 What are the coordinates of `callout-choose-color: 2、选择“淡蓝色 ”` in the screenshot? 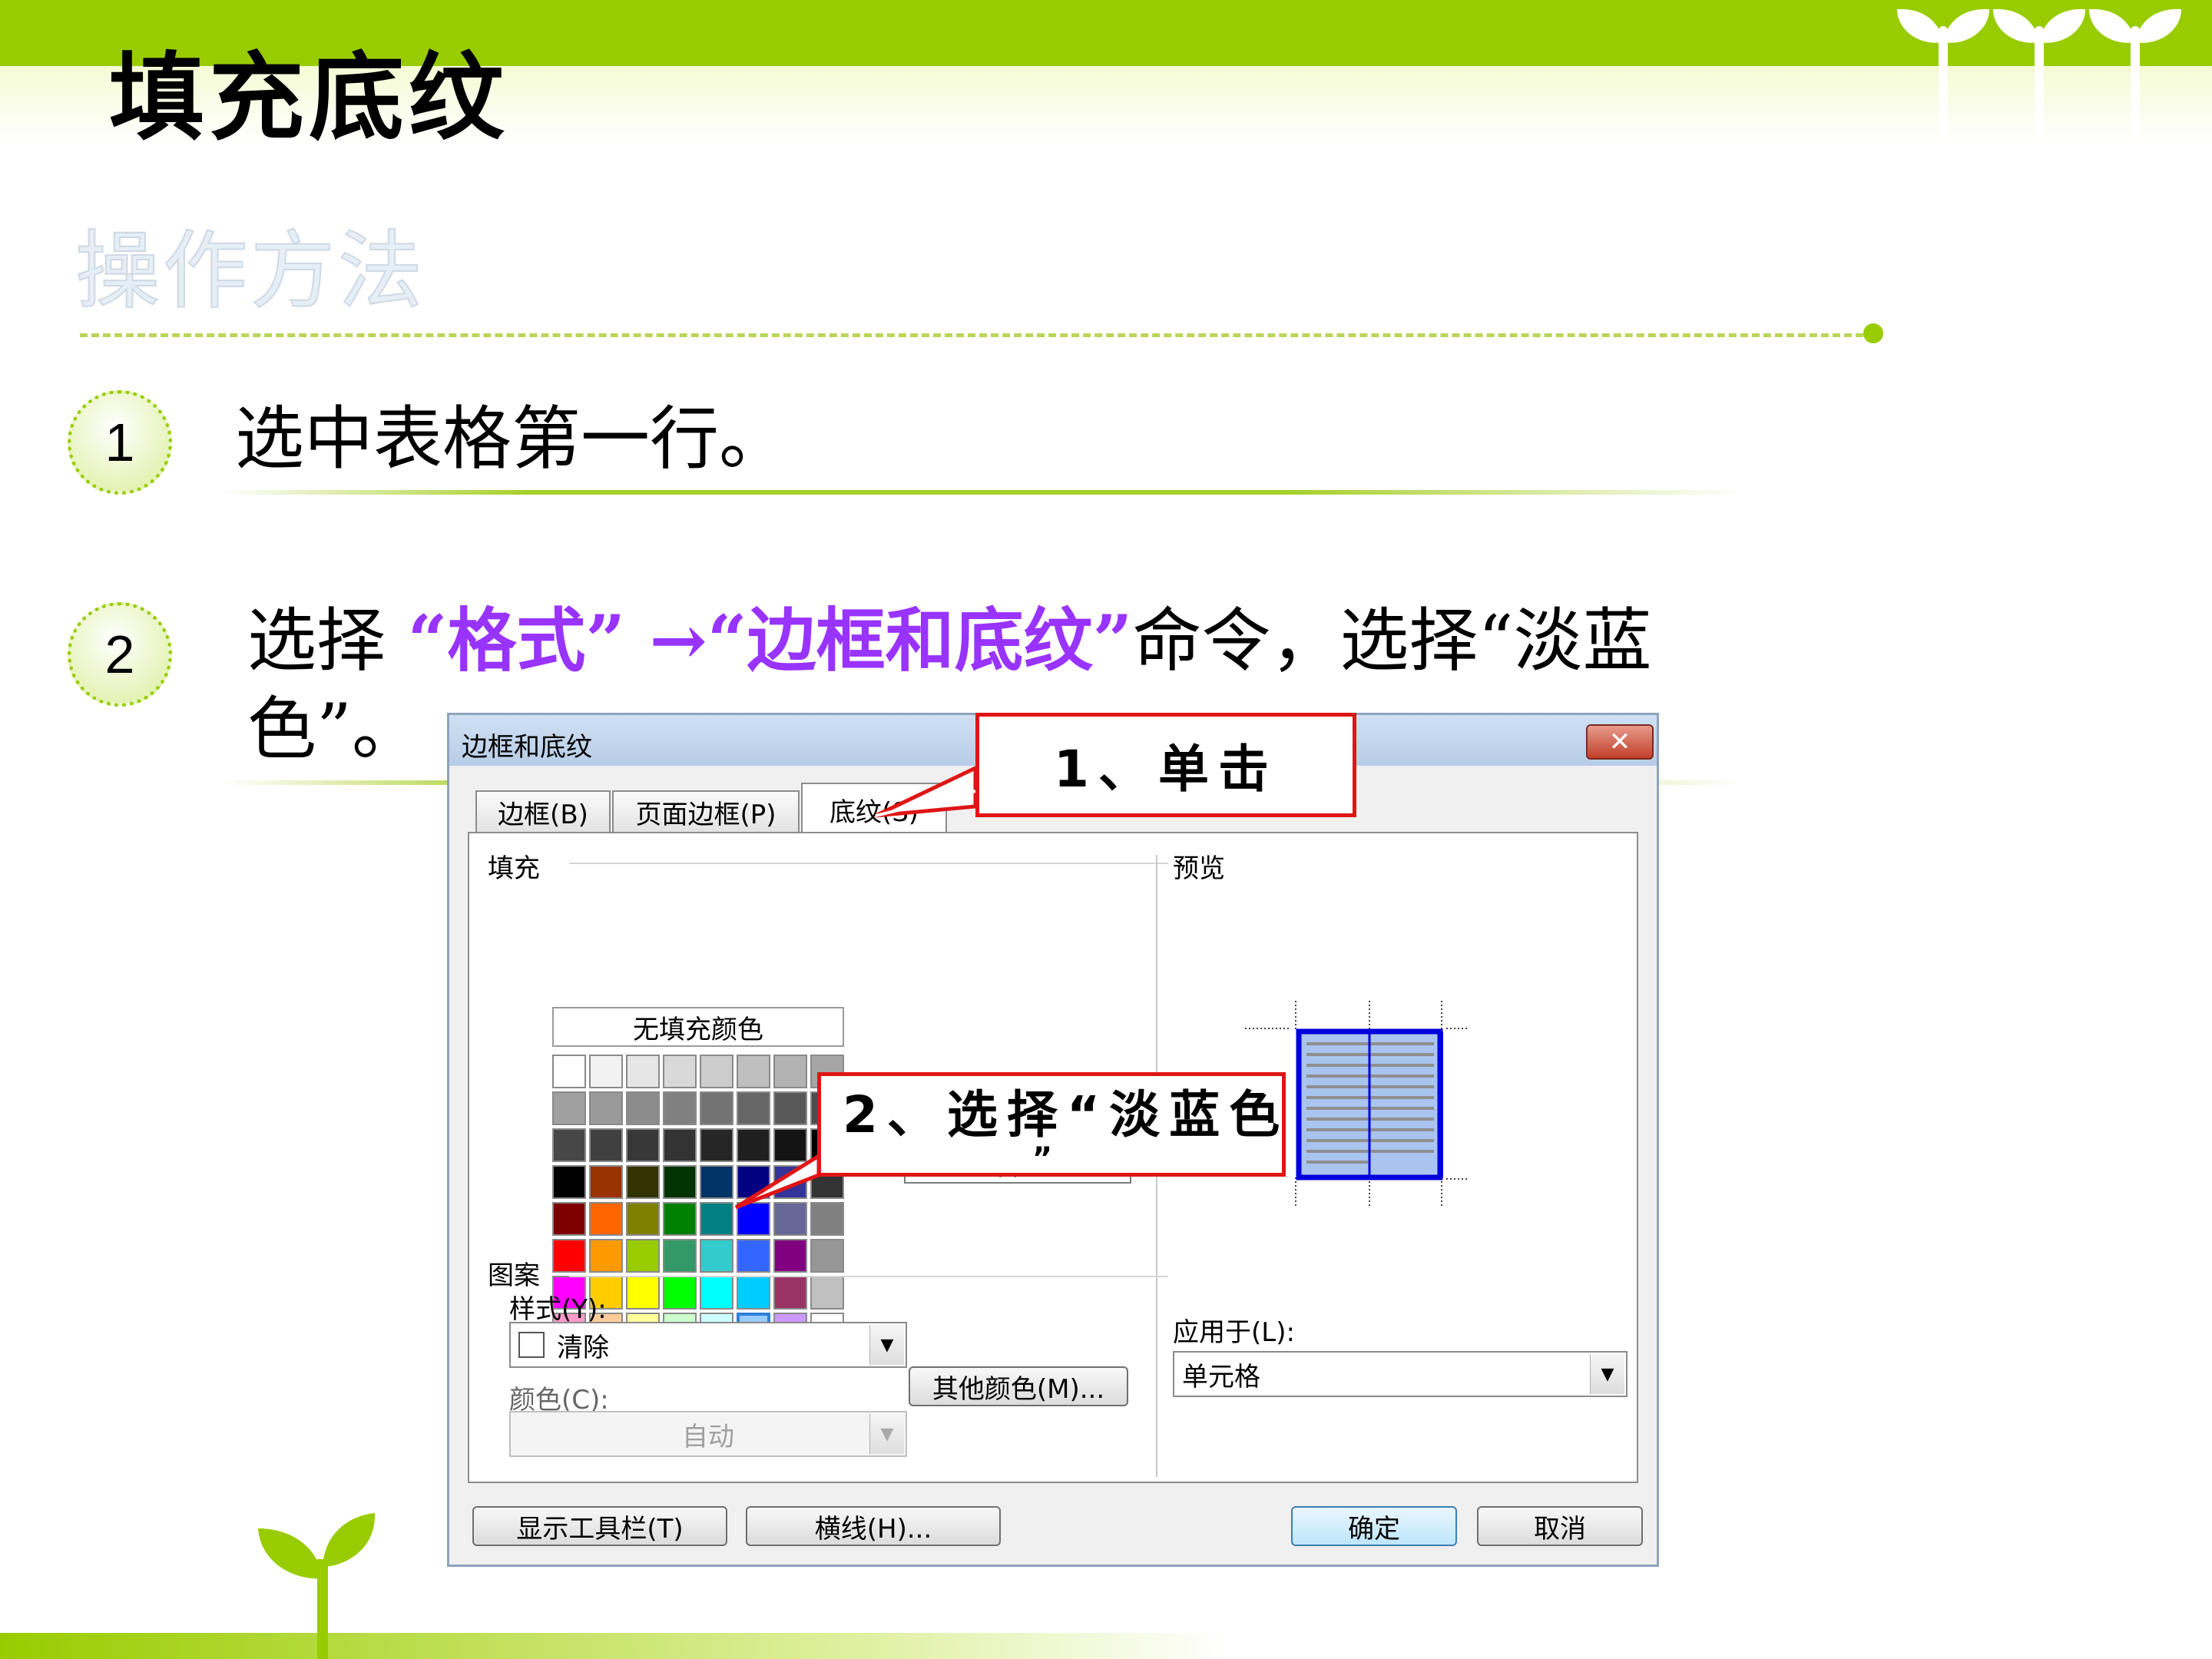 It's located at (1051, 1125).